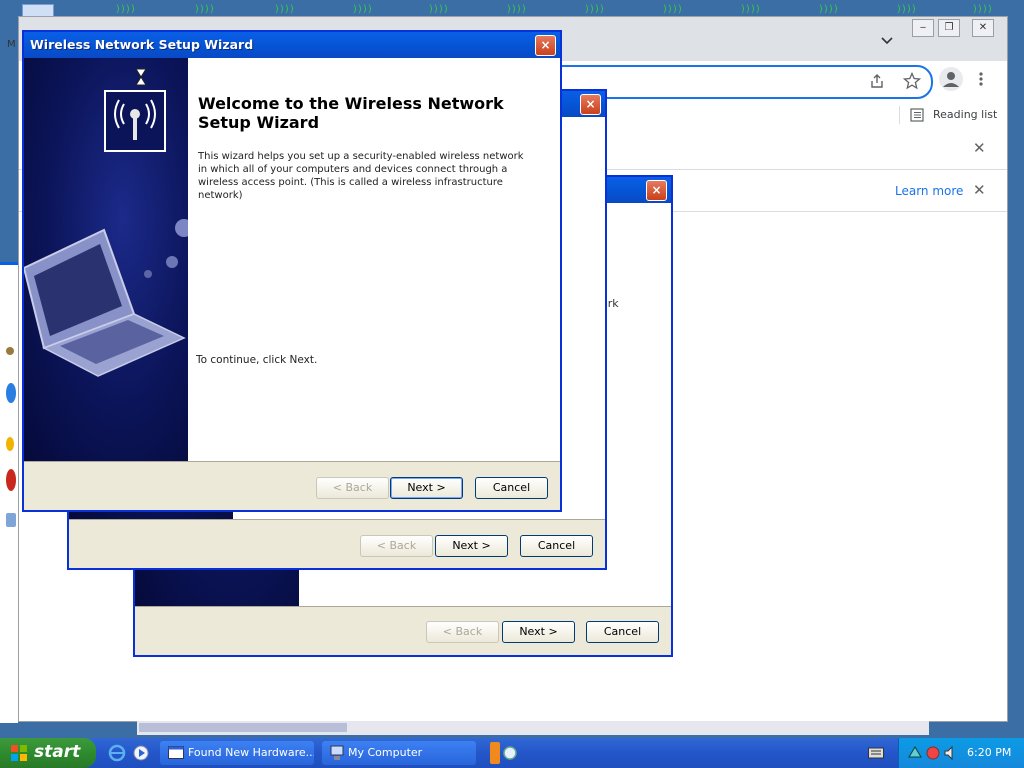 The width and height of the screenshot is (1024, 768). I want to click on folder-icon, so click(10, 351).